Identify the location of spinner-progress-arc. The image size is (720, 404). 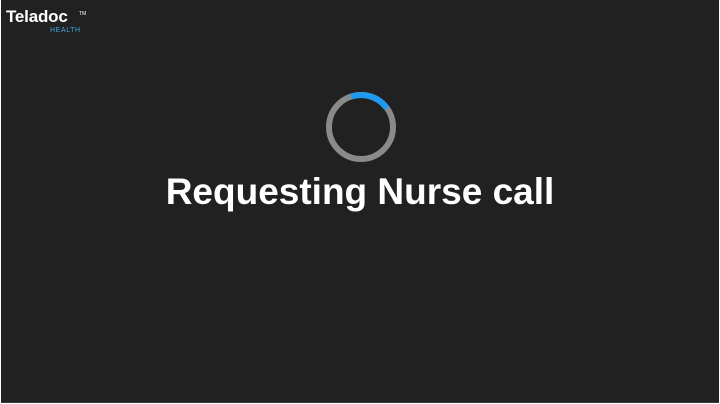
(361, 127).